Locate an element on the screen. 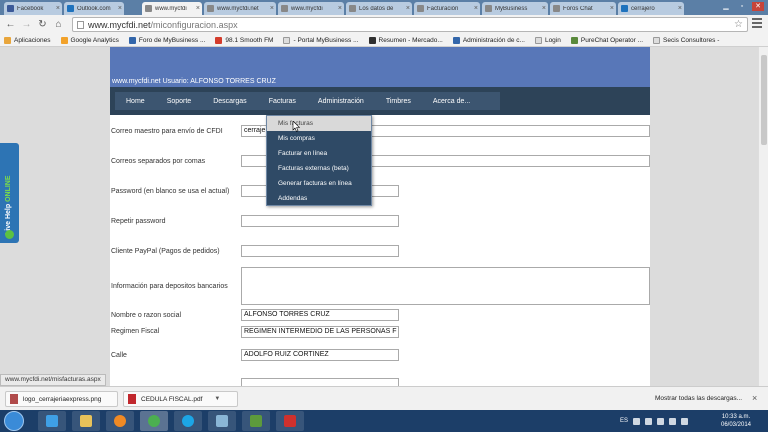 Image resolution: width=768 pixels, height=432 pixels. nav-administracion: Administración is located at coordinates (341, 101).